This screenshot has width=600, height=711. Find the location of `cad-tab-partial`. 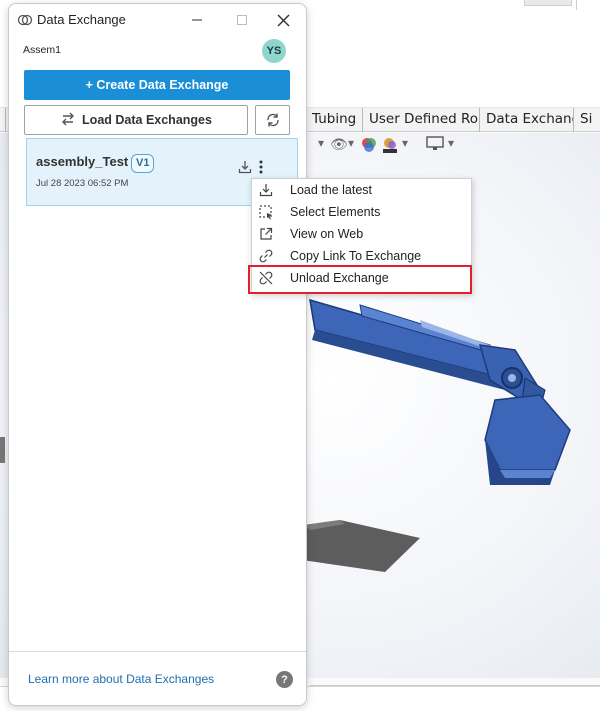

cad-tab-partial is located at coordinates (3, 120).